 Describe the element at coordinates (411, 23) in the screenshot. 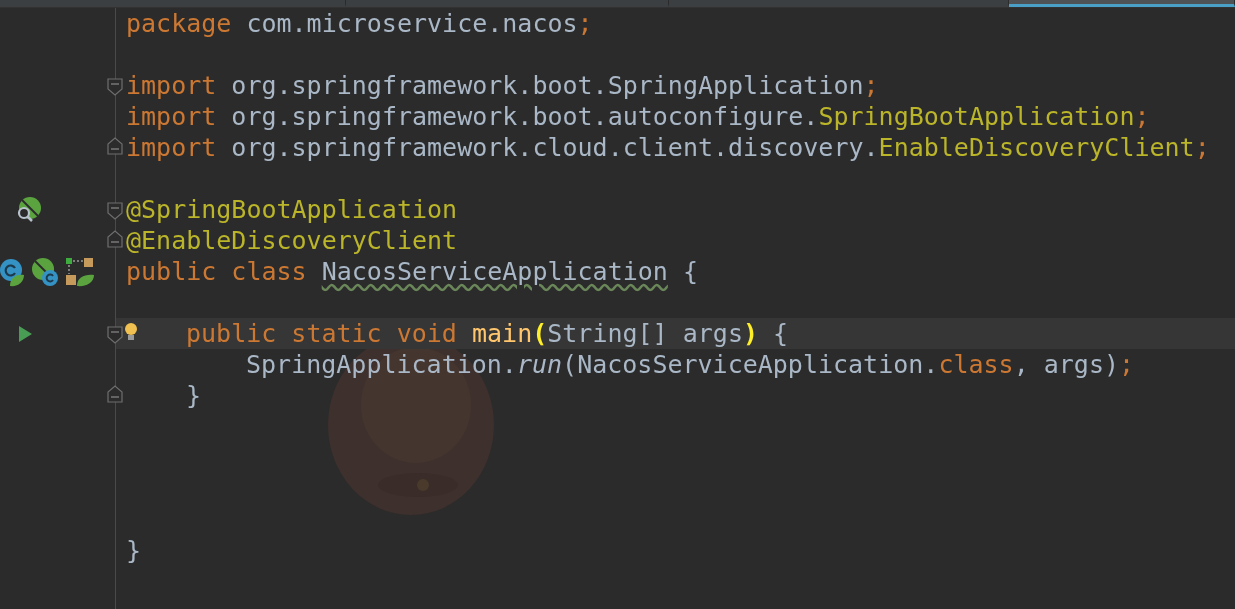

I see `code-text: com.microservice.nacos` at that location.